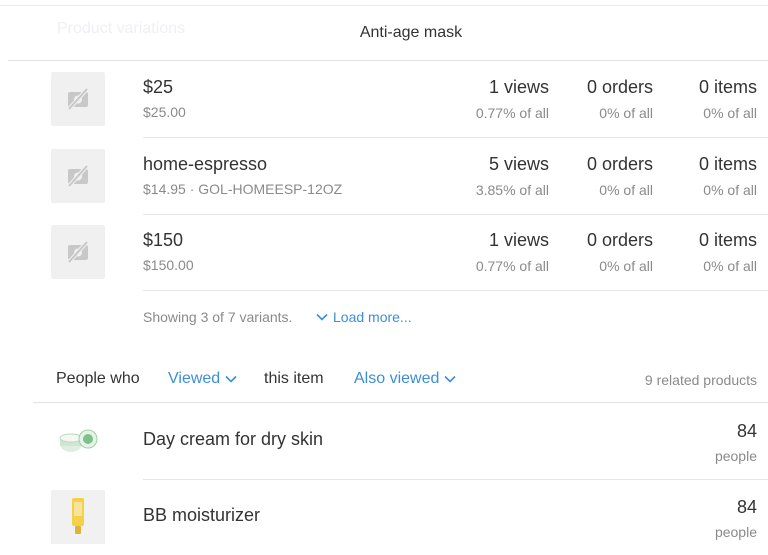 The height and width of the screenshot is (555, 768). I want to click on variant-price: $14.95 · GOL-HOMEESP-12OZ, so click(243, 189).